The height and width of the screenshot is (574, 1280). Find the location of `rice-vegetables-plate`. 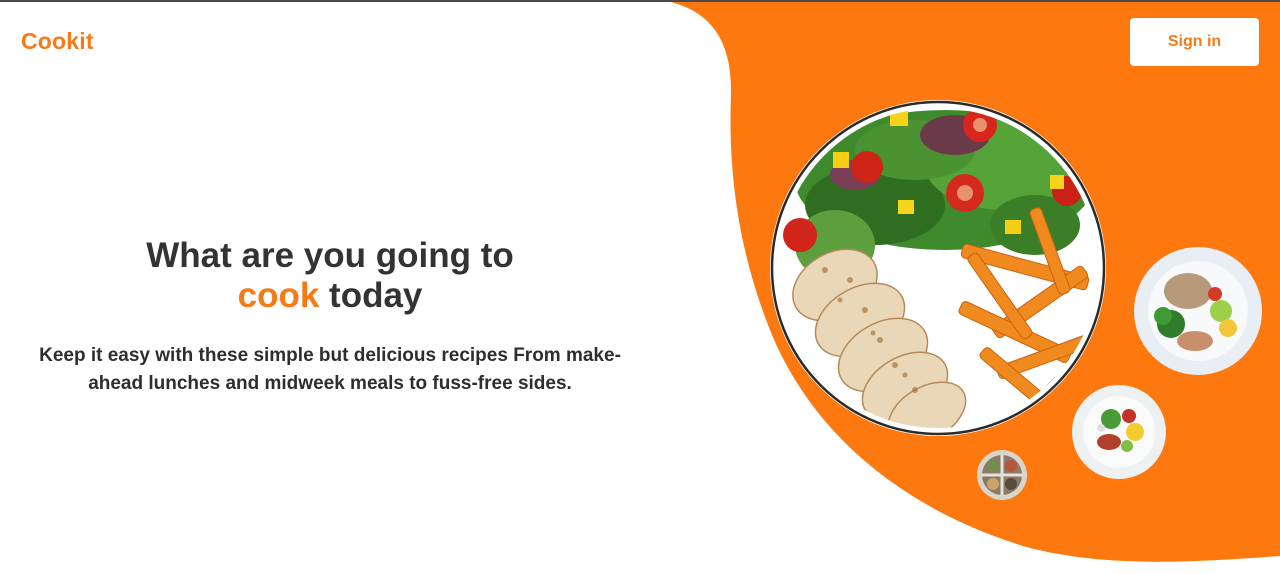

rice-vegetables-plate is located at coordinates (1198, 311).